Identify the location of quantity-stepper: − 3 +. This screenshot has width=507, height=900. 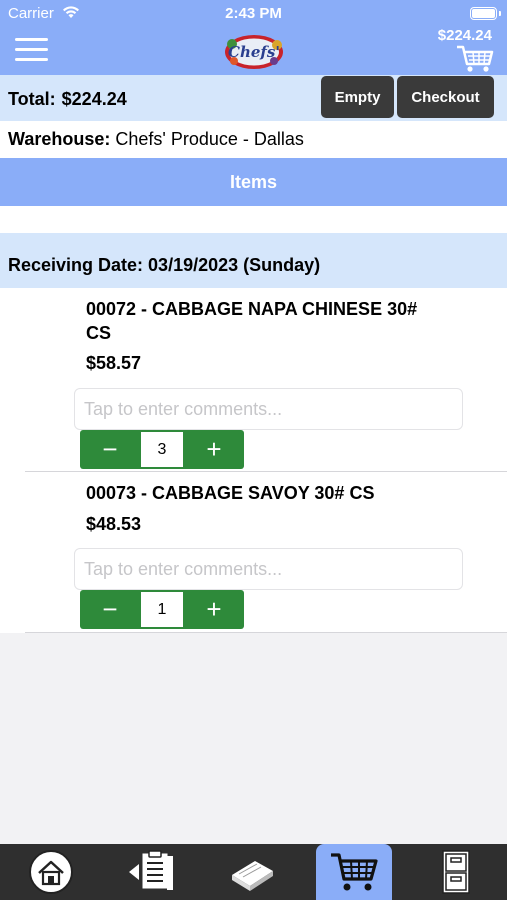
(162, 449).